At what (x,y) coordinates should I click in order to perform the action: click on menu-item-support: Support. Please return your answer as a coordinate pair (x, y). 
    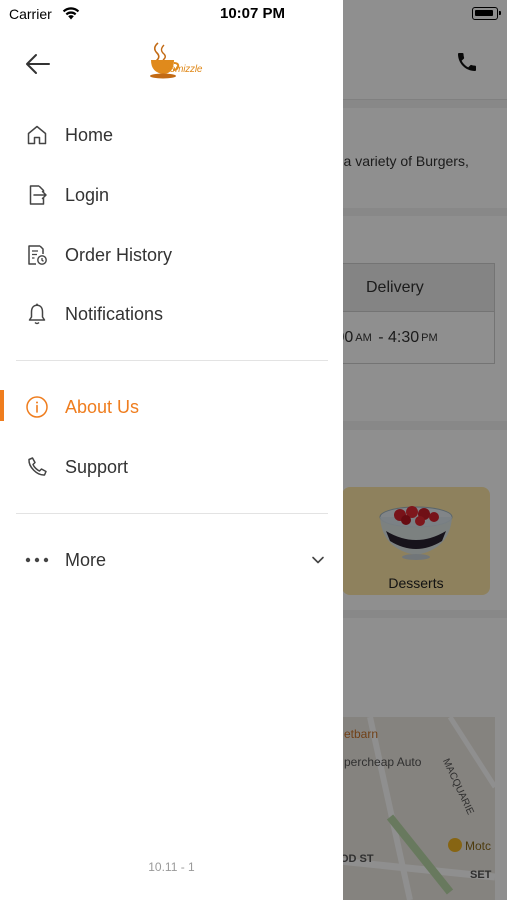
    Looking at the image, I should click on (171, 467).